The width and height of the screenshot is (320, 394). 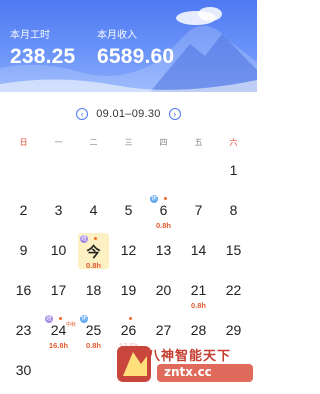 I want to click on weekday-sun: 日, so click(x=23, y=142).